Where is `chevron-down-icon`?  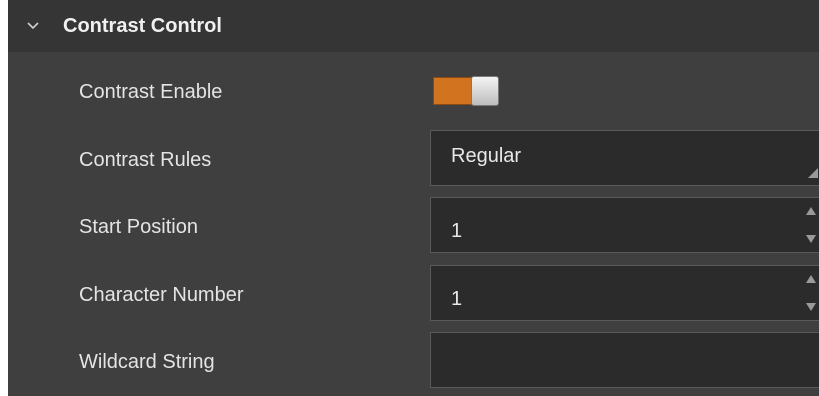
chevron-down-icon is located at coordinates (33, 26).